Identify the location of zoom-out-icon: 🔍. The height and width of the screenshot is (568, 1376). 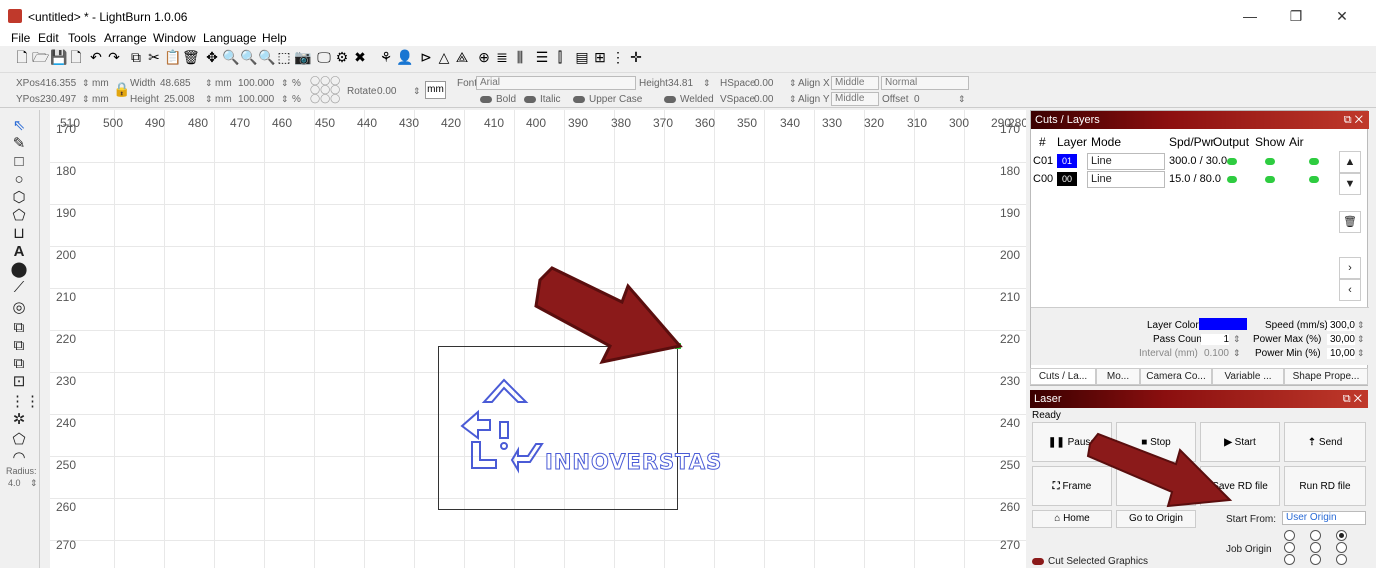
(248, 57).